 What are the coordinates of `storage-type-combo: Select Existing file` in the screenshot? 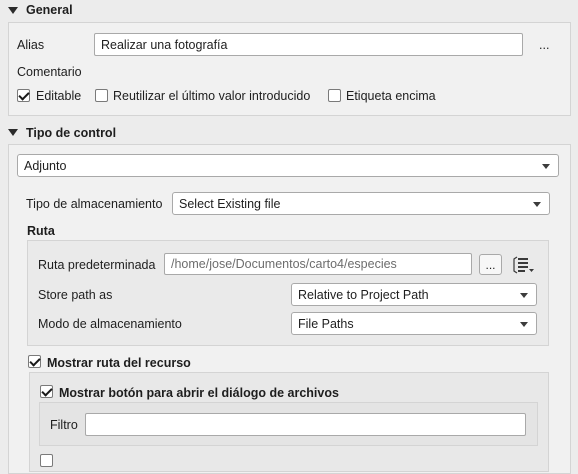 It's located at (361, 203).